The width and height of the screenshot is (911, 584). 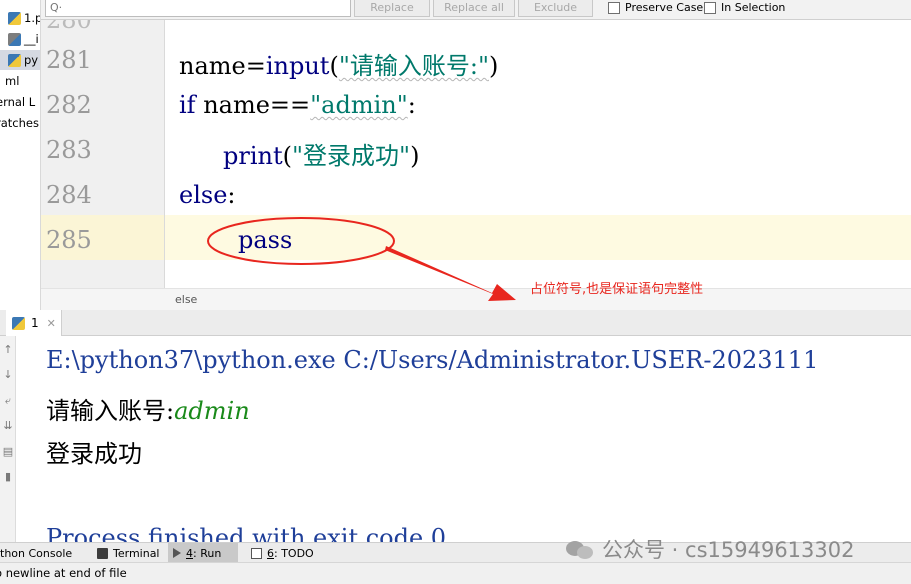 I want to click on terminal-icon, so click(x=102, y=553).